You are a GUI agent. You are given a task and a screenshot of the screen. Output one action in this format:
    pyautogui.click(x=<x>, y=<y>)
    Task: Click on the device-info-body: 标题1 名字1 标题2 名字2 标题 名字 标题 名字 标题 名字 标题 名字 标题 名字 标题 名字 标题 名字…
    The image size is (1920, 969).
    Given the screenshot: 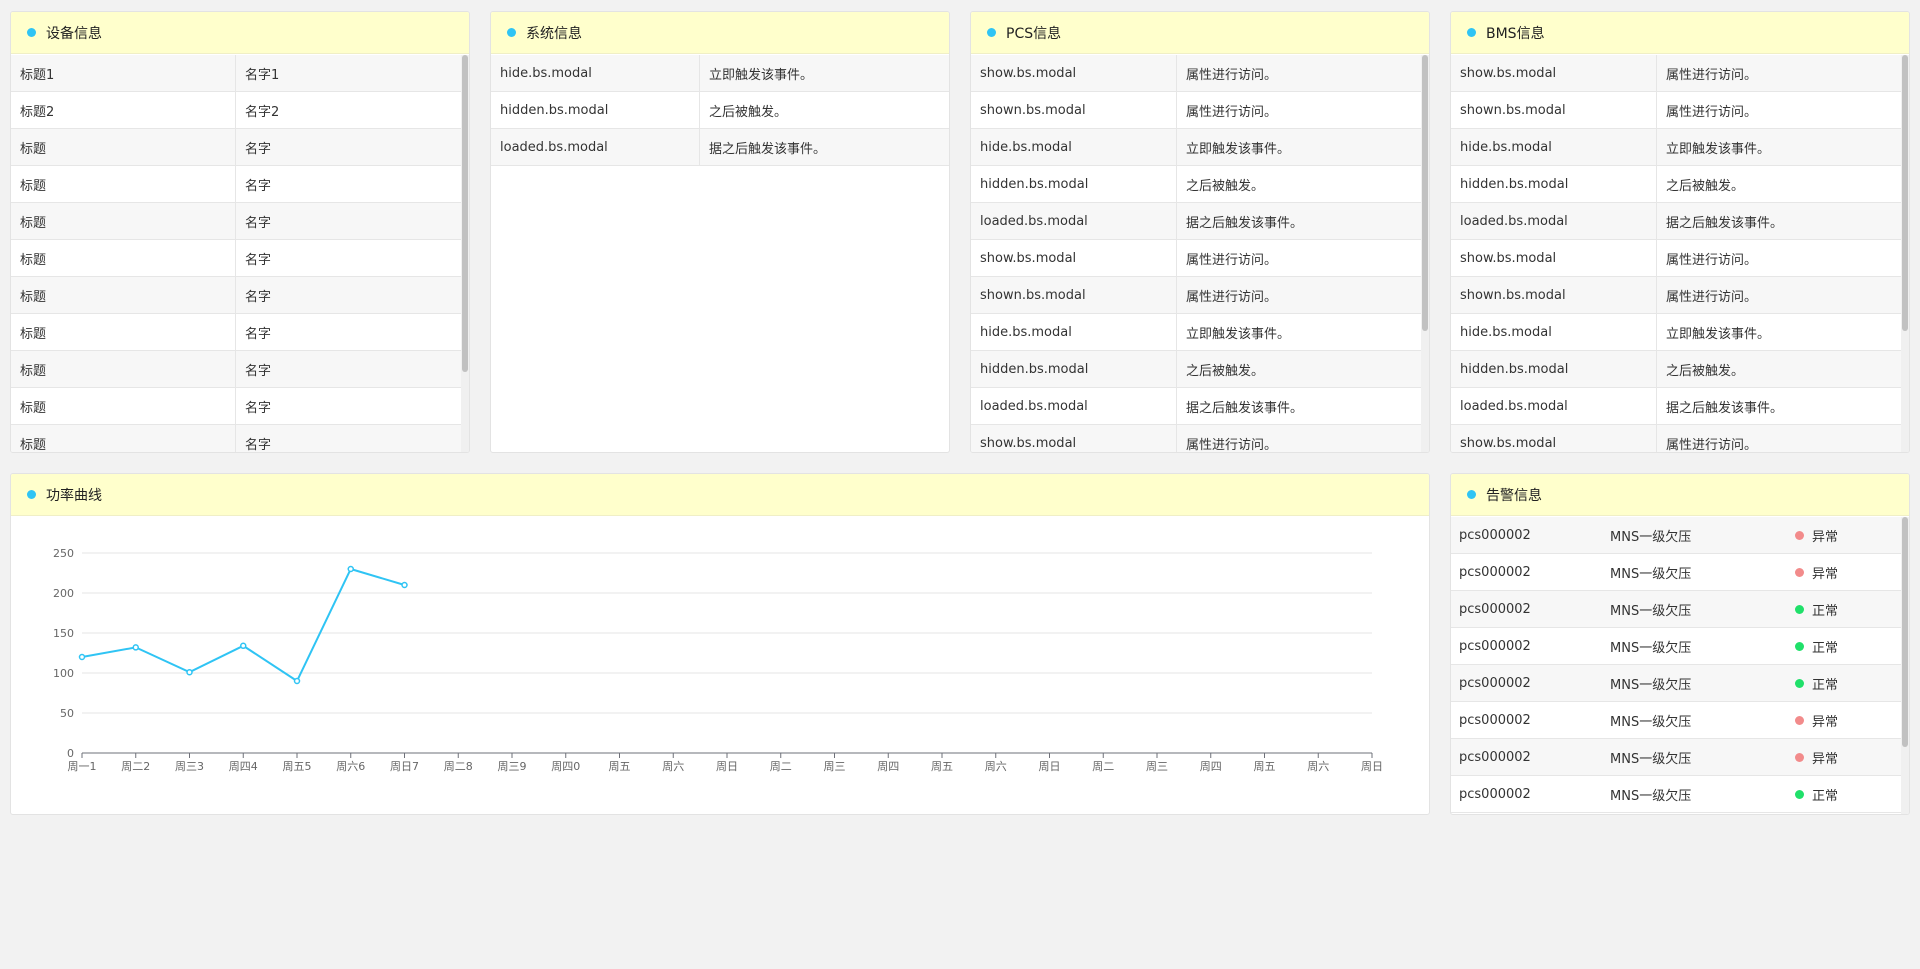 What is the action you would take?
    pyautogui.click(x=240, y=253)
    